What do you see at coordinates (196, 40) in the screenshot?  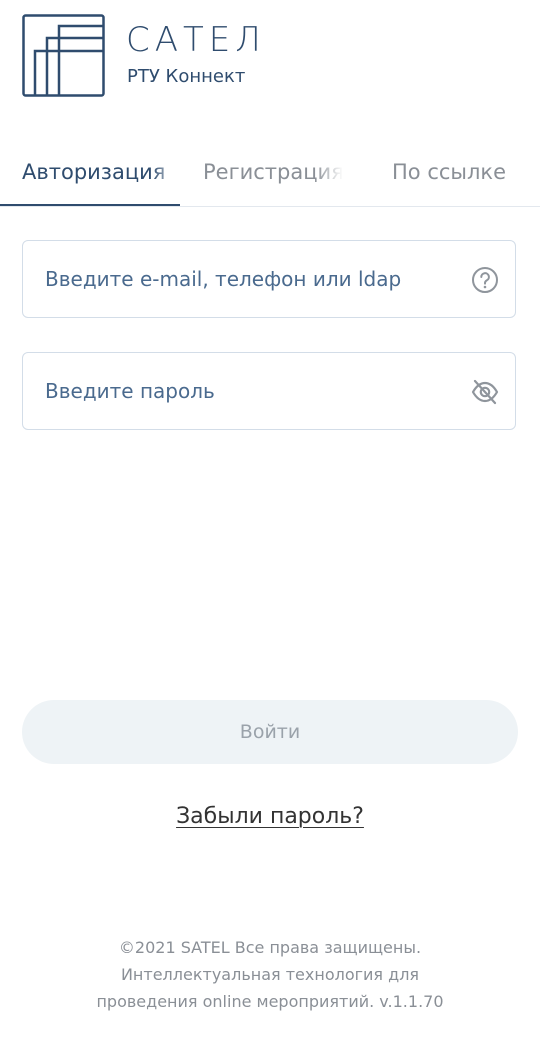 I see `brand-name: САТЕЛ` at bounding box center [196, 40].